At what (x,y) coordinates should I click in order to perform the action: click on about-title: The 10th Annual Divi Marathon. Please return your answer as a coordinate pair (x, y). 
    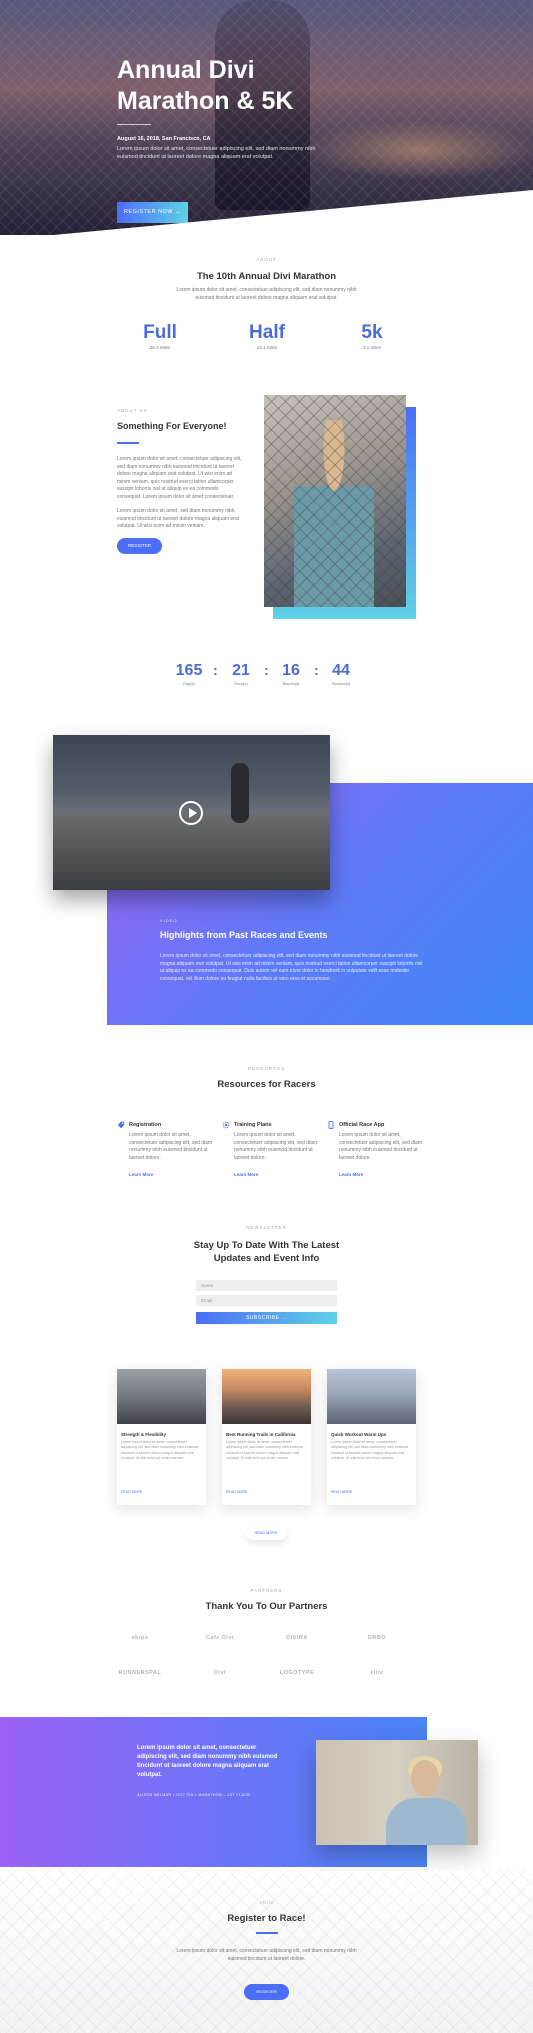
    Looking at the image, I should click on (266, 276).